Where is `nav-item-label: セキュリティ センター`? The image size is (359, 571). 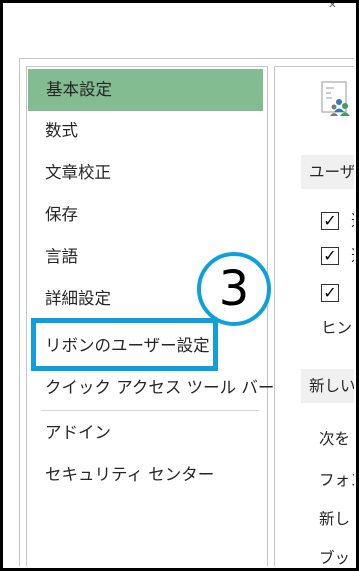
nav-item-label: セキュリティ センター is located at coordinates (130, 474).